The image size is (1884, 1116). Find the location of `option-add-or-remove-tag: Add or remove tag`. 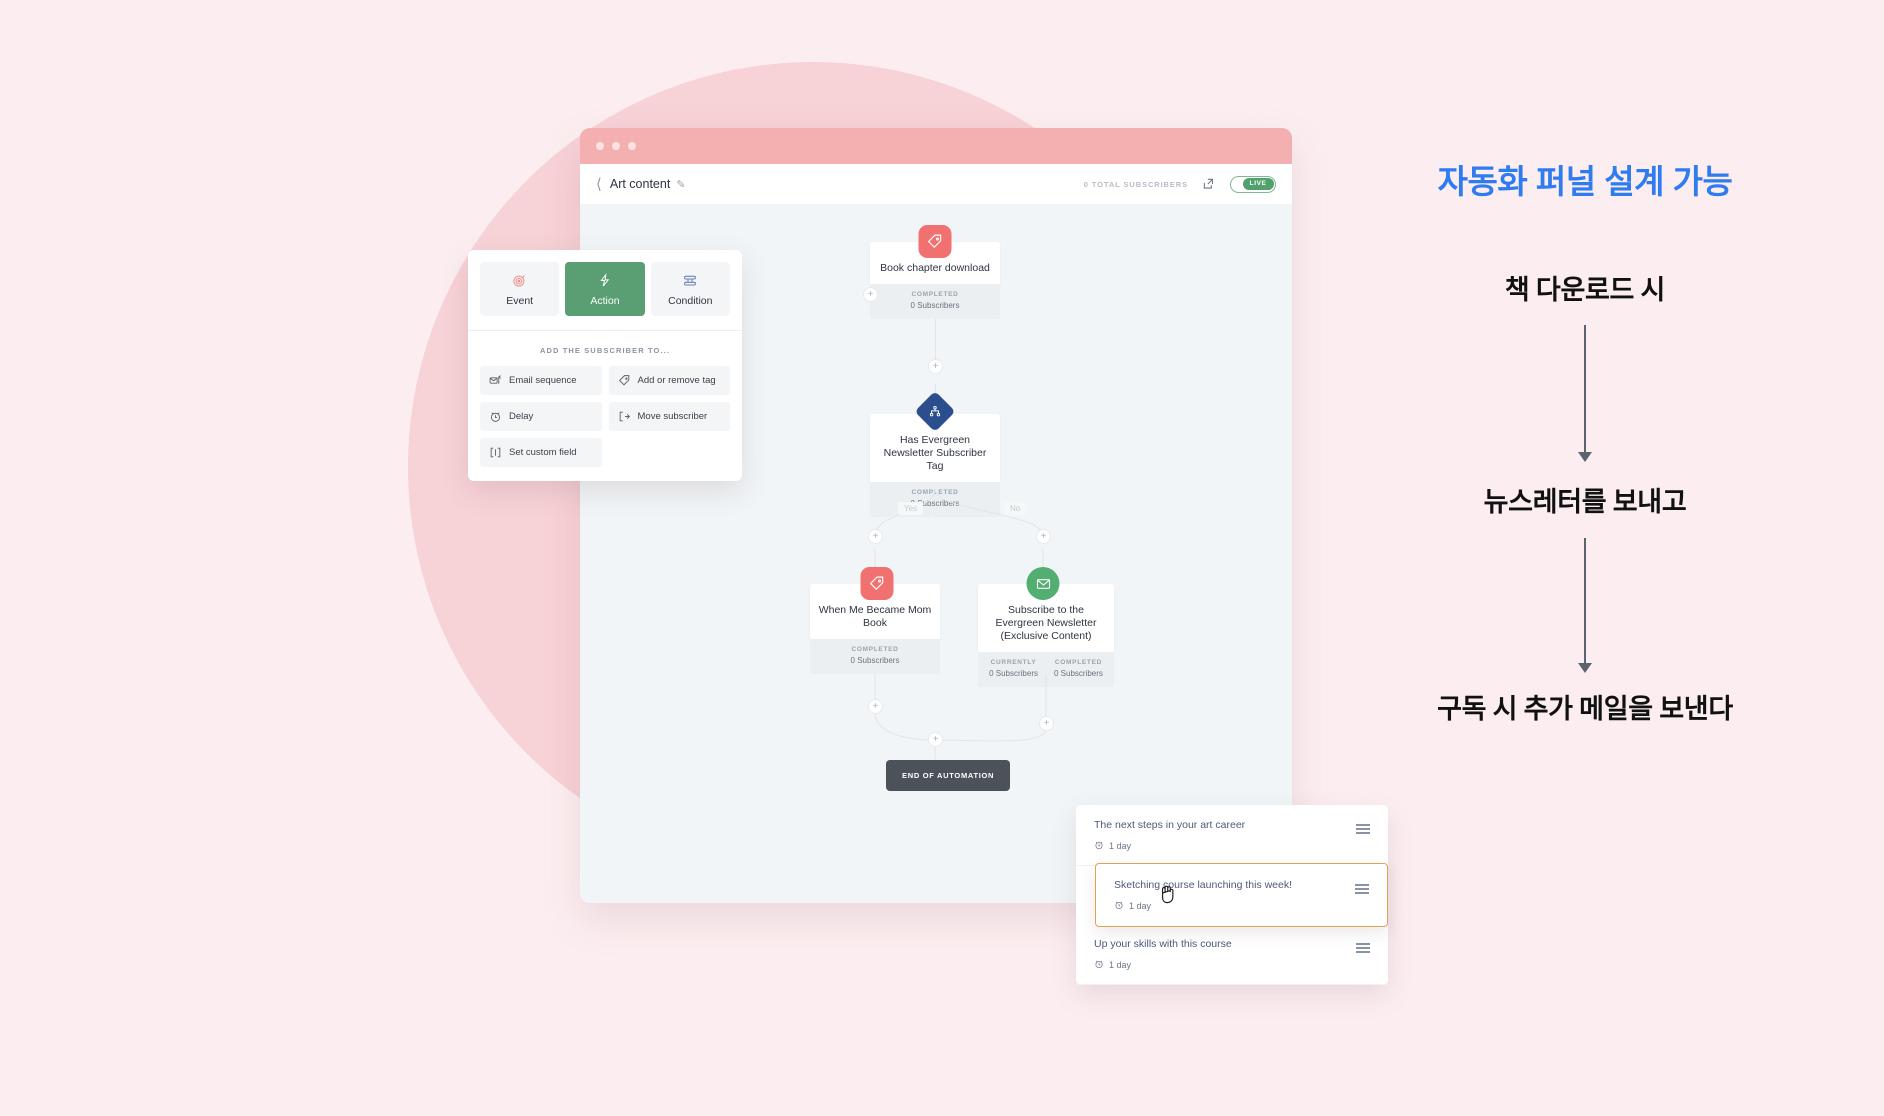

option-add-or-remove-tag: Add or remove tag is located at coordinates (669, 380).